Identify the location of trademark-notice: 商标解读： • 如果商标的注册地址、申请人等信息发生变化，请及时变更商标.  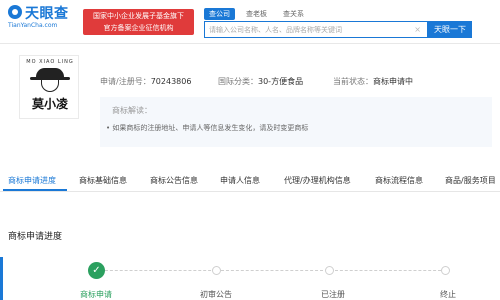
(296, 122).